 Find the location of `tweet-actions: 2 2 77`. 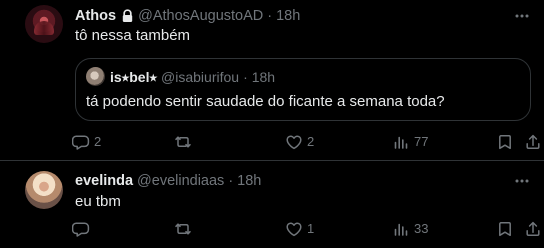

tweet-actions: 2 2 77 is located at coordinates (306, 142).